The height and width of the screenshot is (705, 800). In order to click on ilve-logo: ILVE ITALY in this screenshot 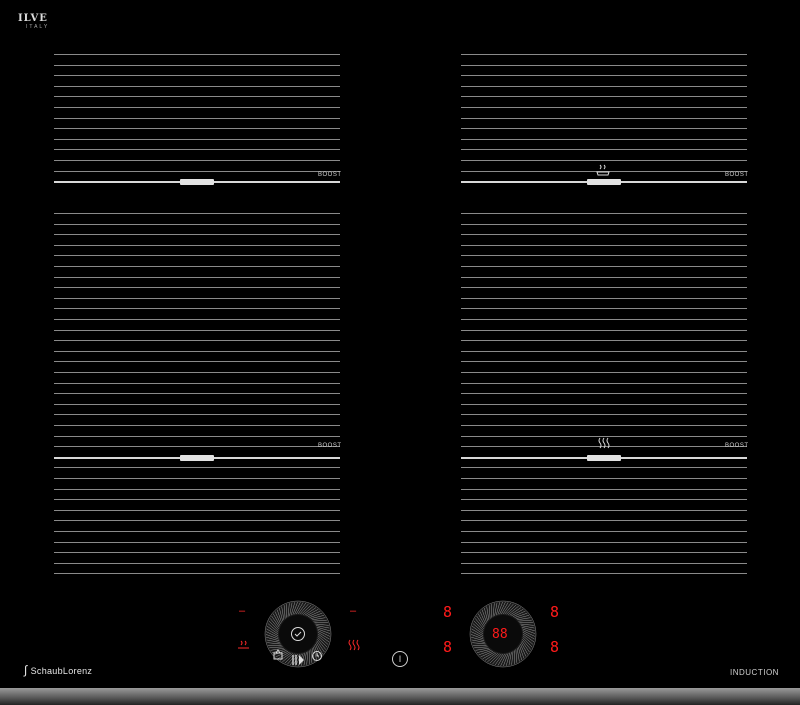, I will do `click(36, 22)`.